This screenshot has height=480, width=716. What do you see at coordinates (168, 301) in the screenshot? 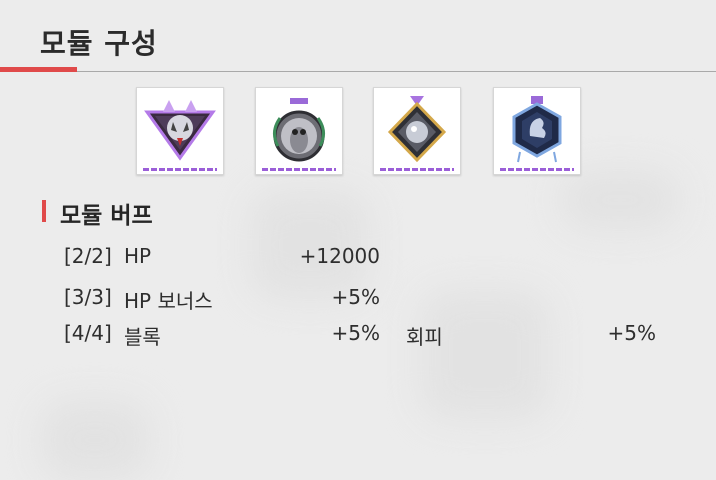
I see `buff-stat: HP 보너스` at bounding box center [168, 301].